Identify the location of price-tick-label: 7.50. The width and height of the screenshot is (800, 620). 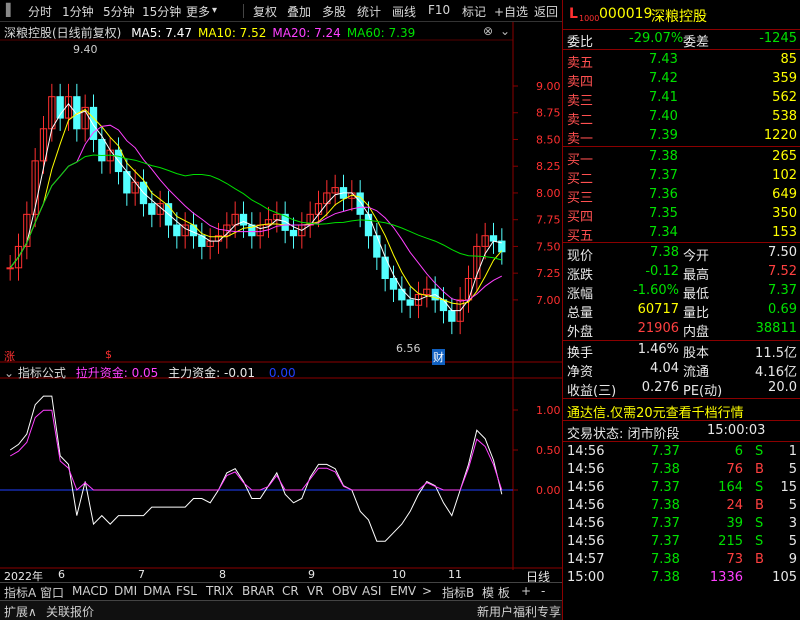
(548, 246).